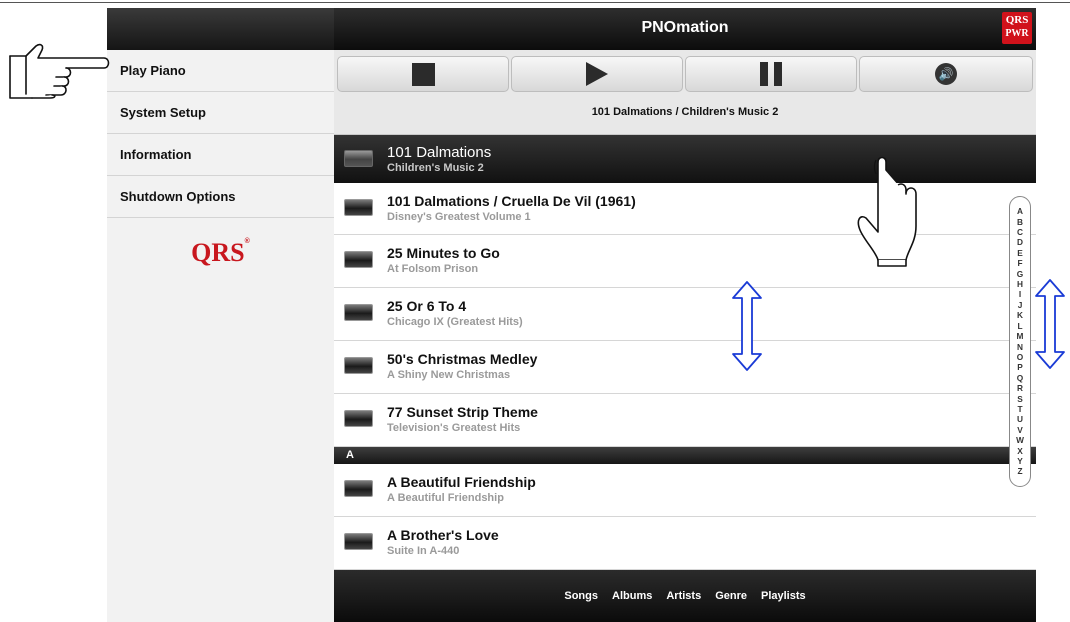 The height and width of the screenshot is (622, 1070). I want to click on badge-top-text: QRS, so click(1017, 20).